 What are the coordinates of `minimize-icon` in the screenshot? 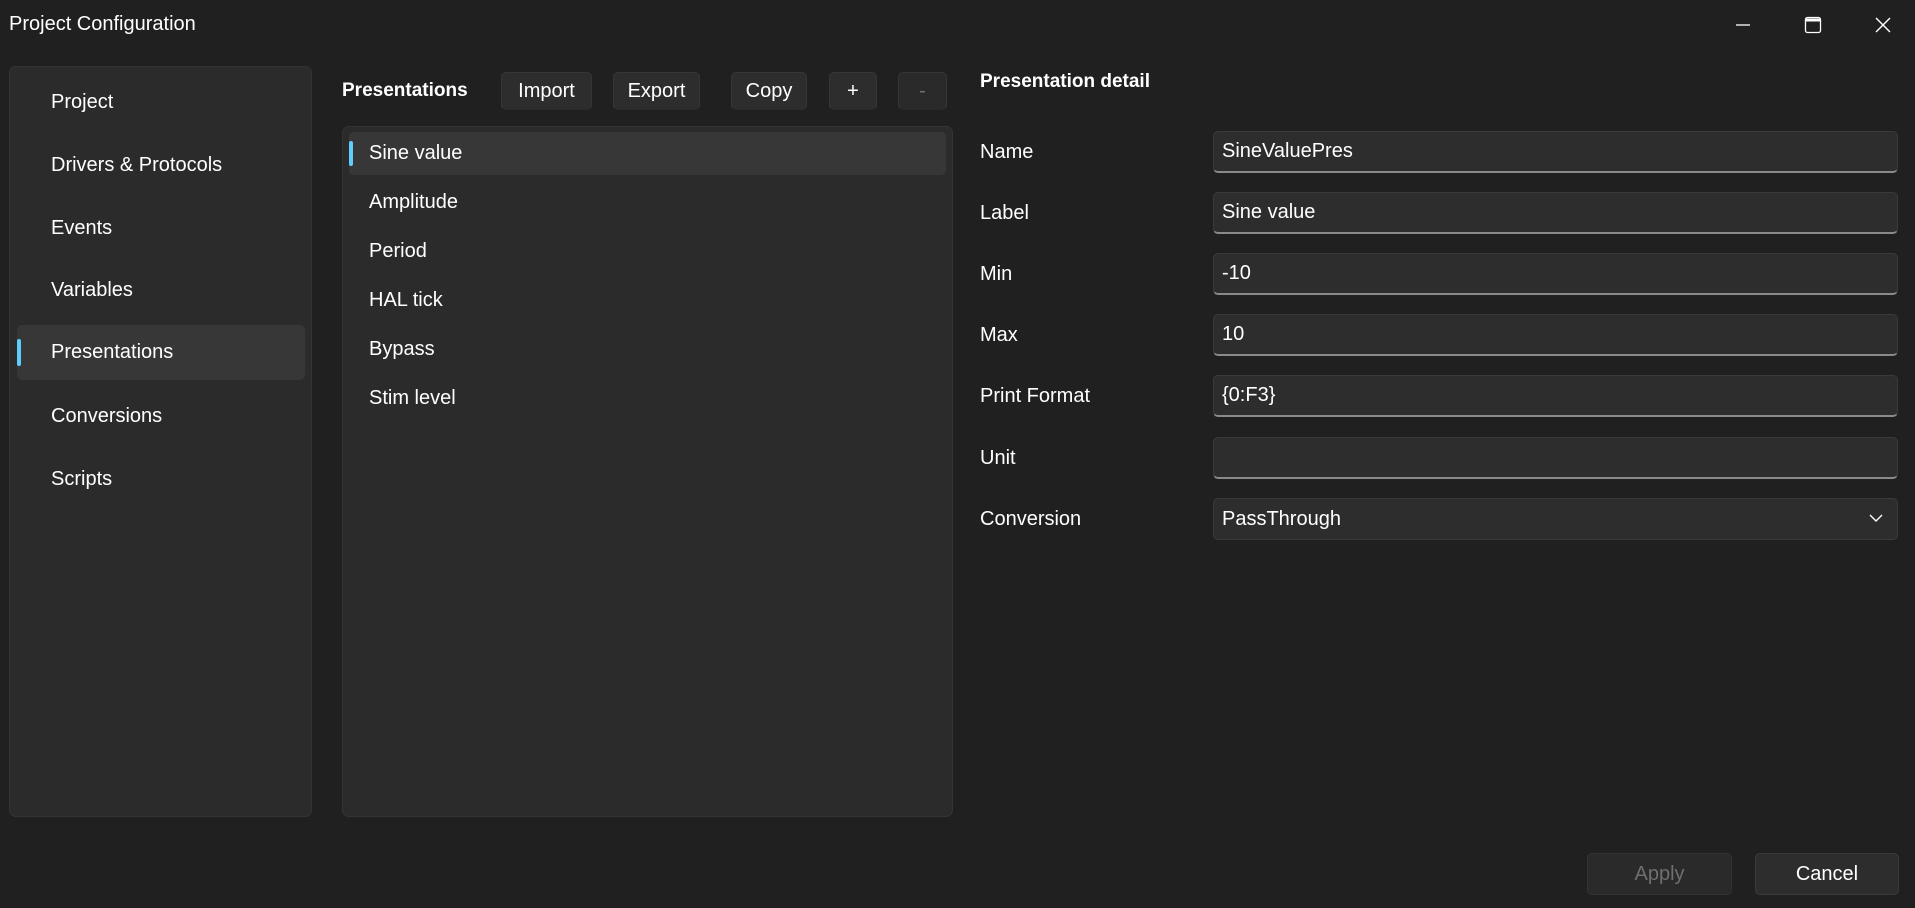 It's located at (1743, 25).